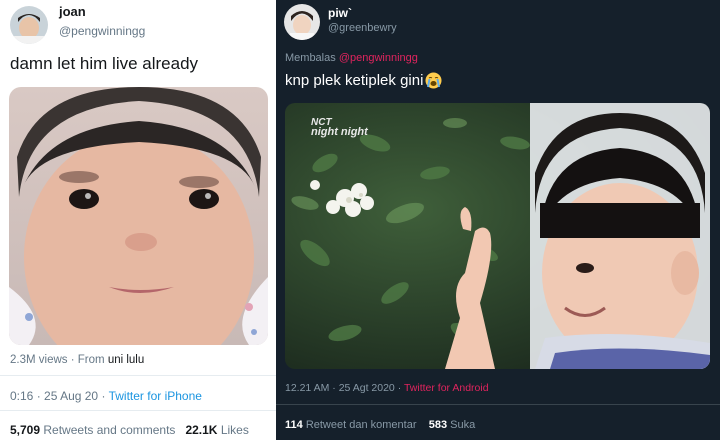 The image size is (720, 440). What do you see at coordinates (155, 396) in the screenshot?
I see `client-app-link: Twitter for iPhone` at bounding box center [155, 396].